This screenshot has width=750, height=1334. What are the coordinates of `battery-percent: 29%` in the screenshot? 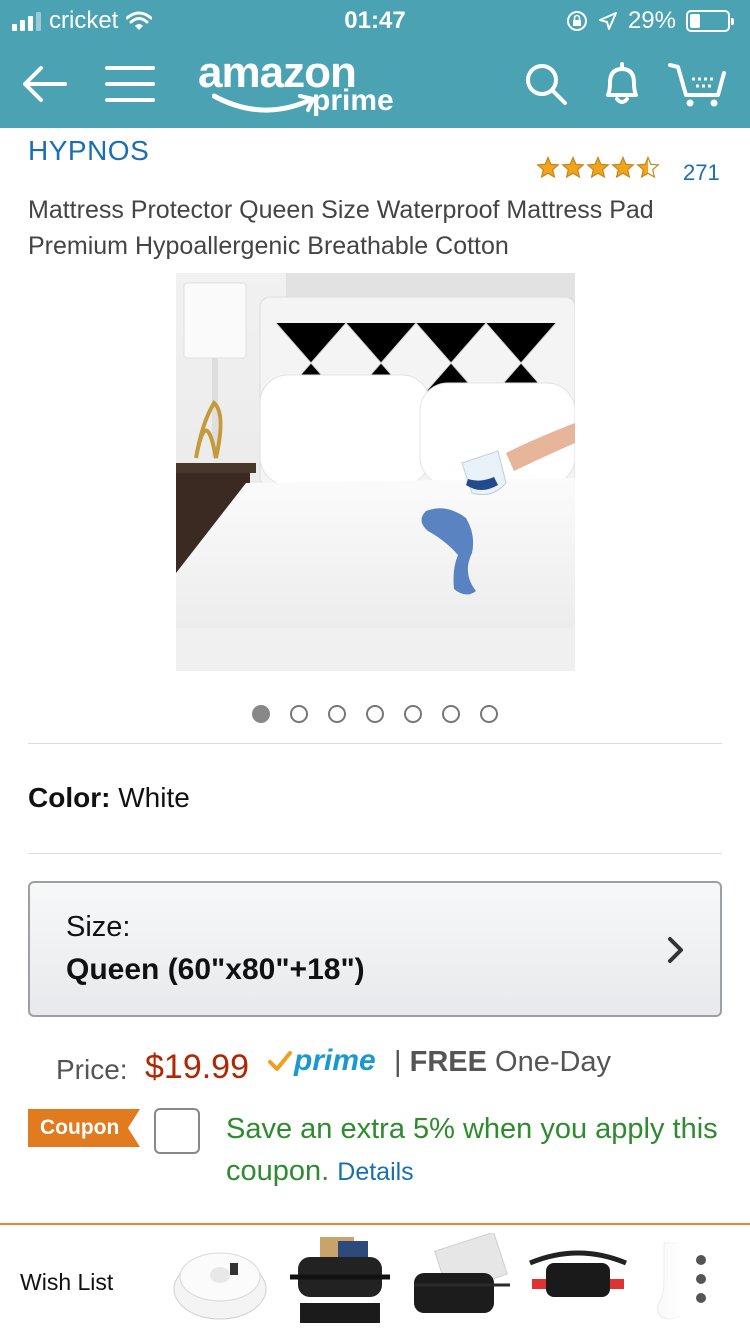 It's located at (651, 20).